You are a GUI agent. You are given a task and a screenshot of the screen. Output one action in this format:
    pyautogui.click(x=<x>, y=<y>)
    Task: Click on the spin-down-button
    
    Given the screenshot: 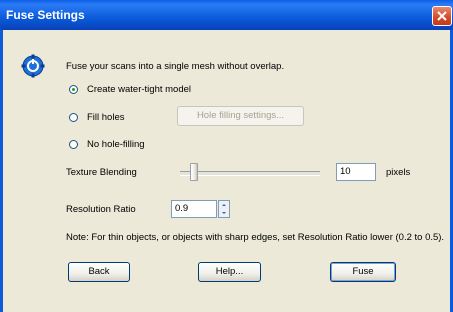 What is the action you would take?
    pyautogui.click(x=224, y=213)
    